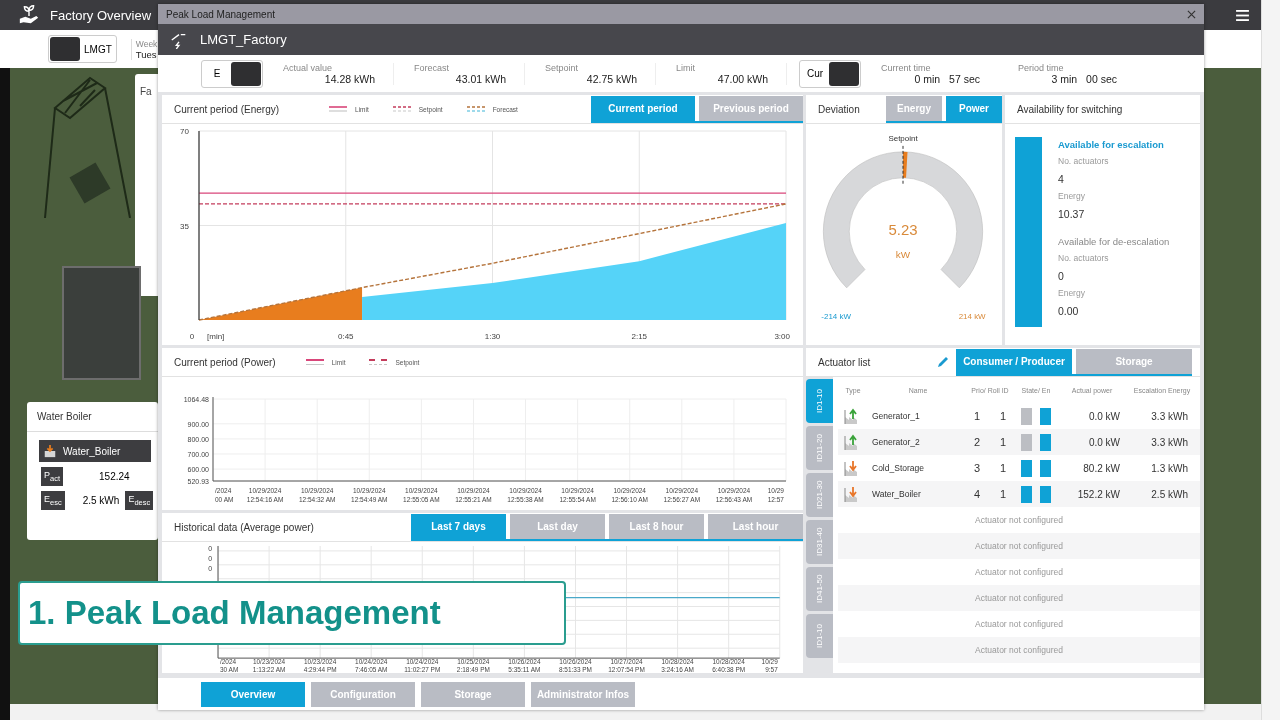  I want to click on actuator-row: Generator_1 1 1 0.0 kW 3.3 kWh, so click(1019, 416).